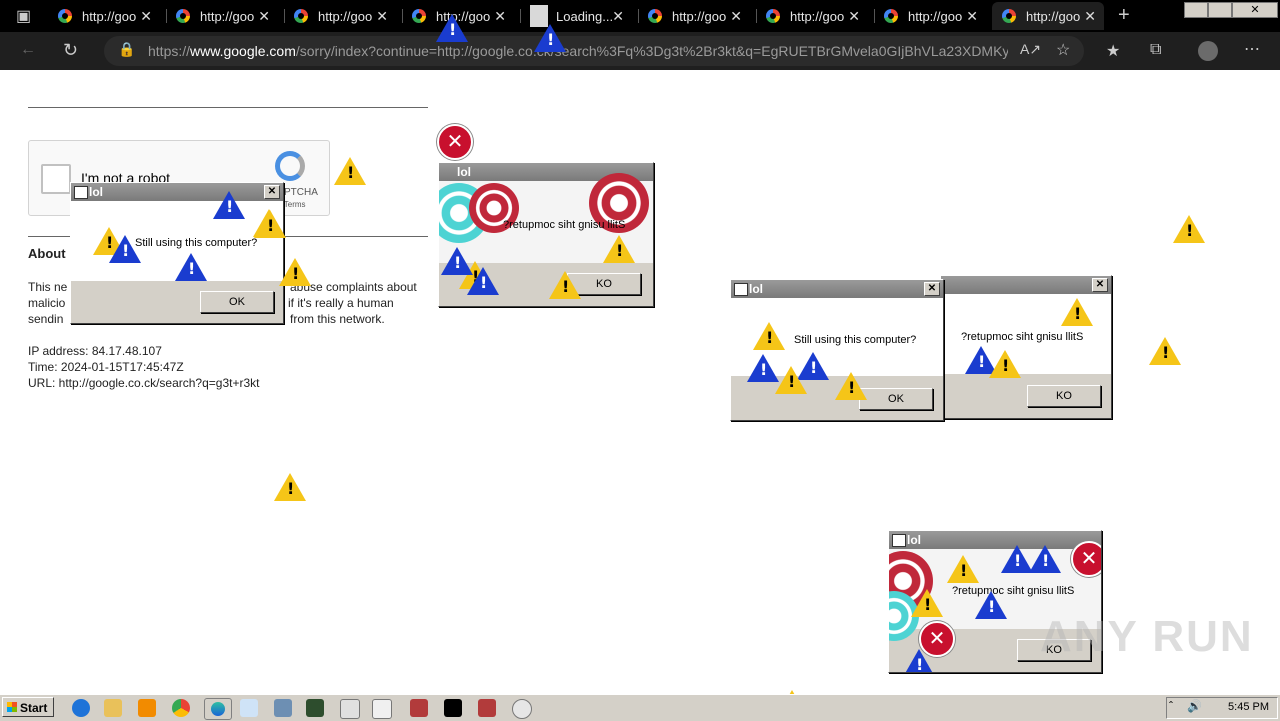 The image size is (1280, 721). I want to click on new-tab-icon: +, so click(1124, 15).